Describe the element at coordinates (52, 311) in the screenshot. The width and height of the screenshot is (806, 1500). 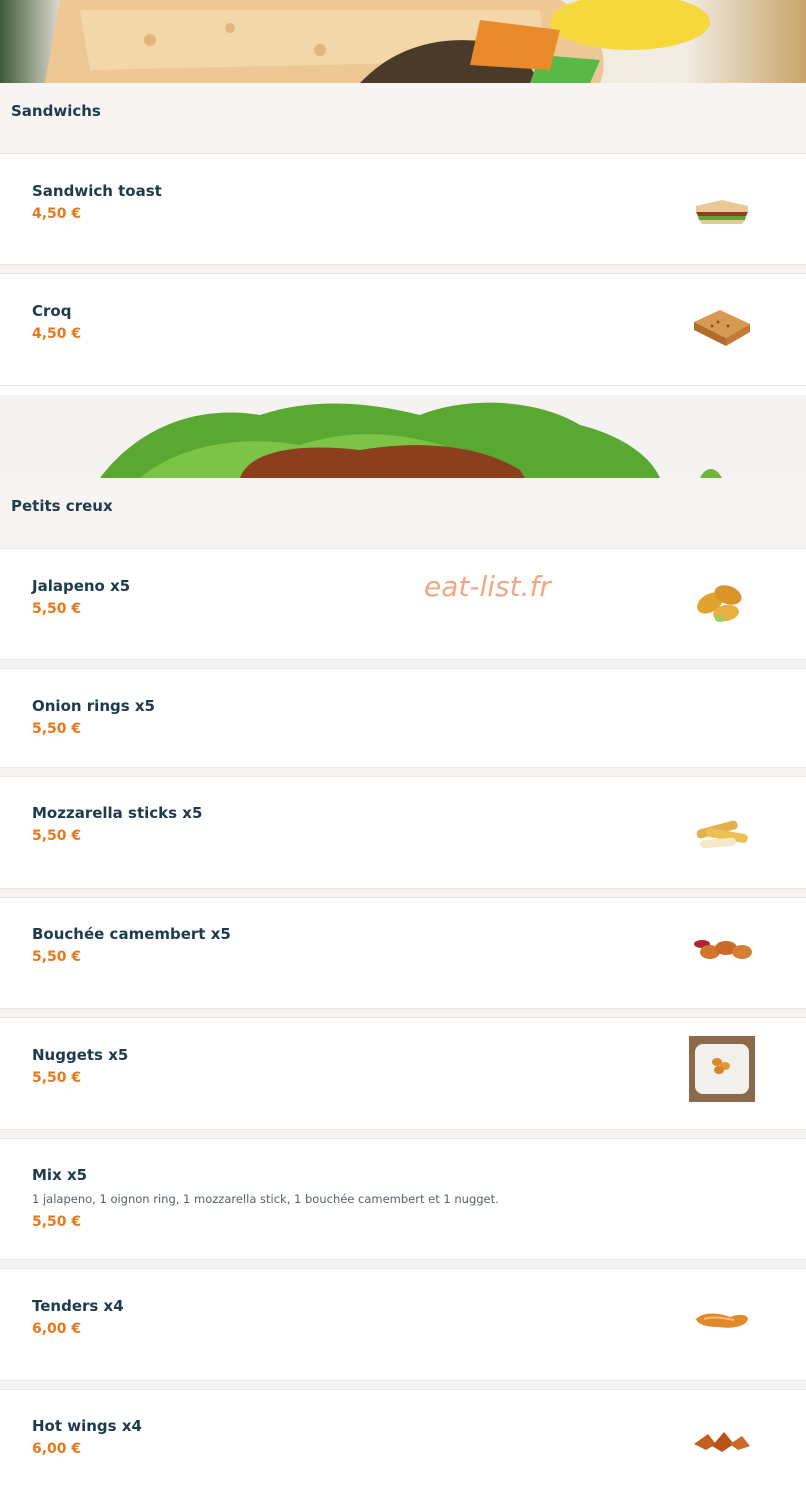
I see `item-name: Croq` at that location.